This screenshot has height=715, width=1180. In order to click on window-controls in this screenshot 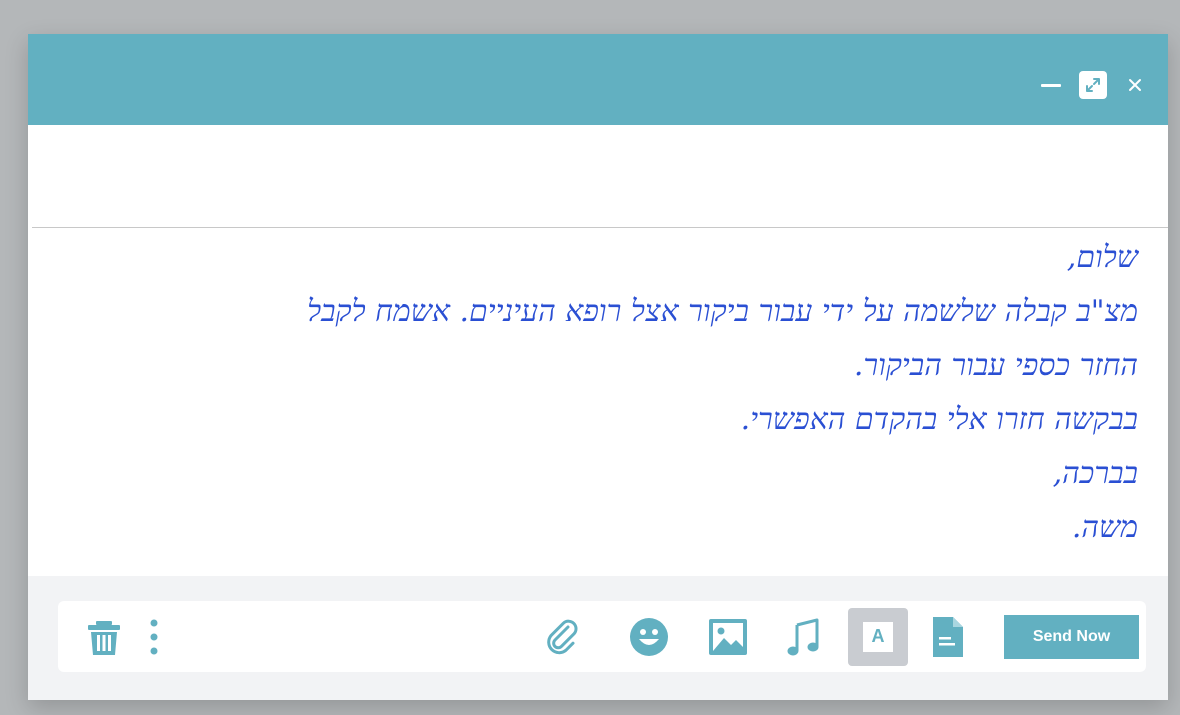, I will do `click(1093, 85)`.